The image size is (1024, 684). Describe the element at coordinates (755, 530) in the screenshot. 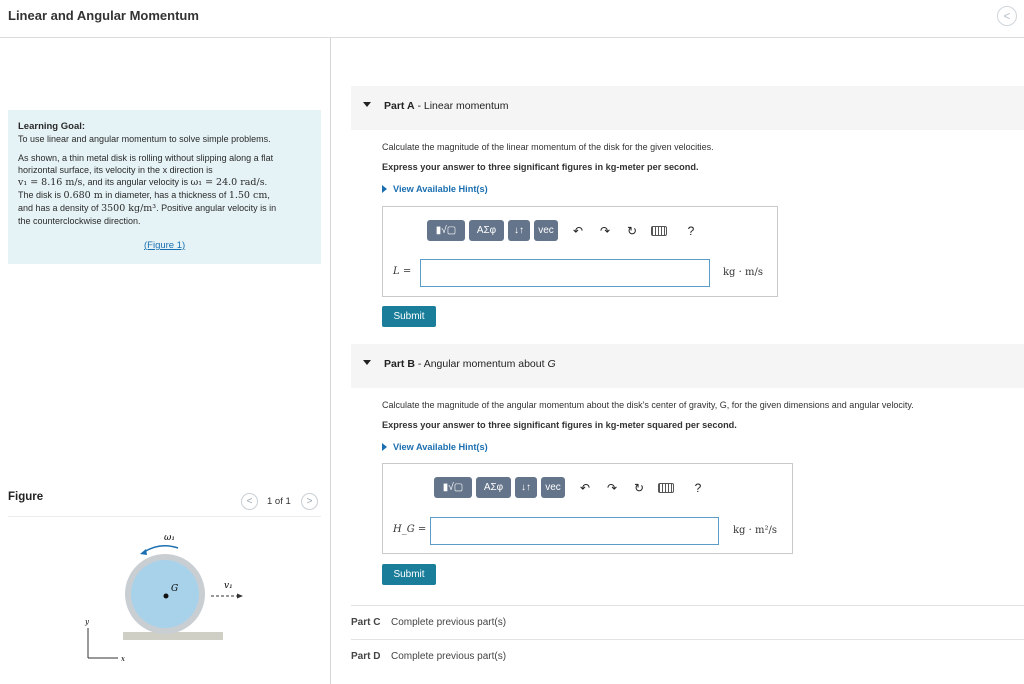

I see `part-b-unit: kg · m²/s` at that location.